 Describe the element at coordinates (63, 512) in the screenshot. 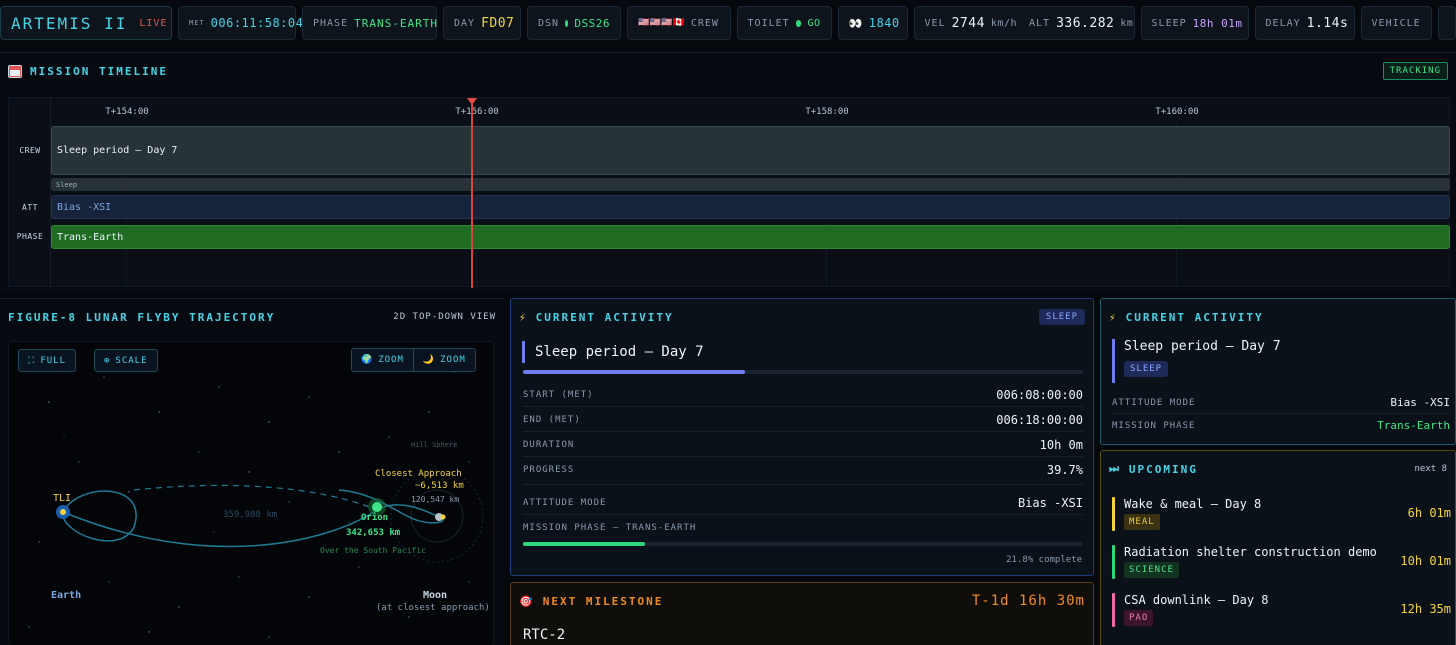

I see `tli-marker` at that location.